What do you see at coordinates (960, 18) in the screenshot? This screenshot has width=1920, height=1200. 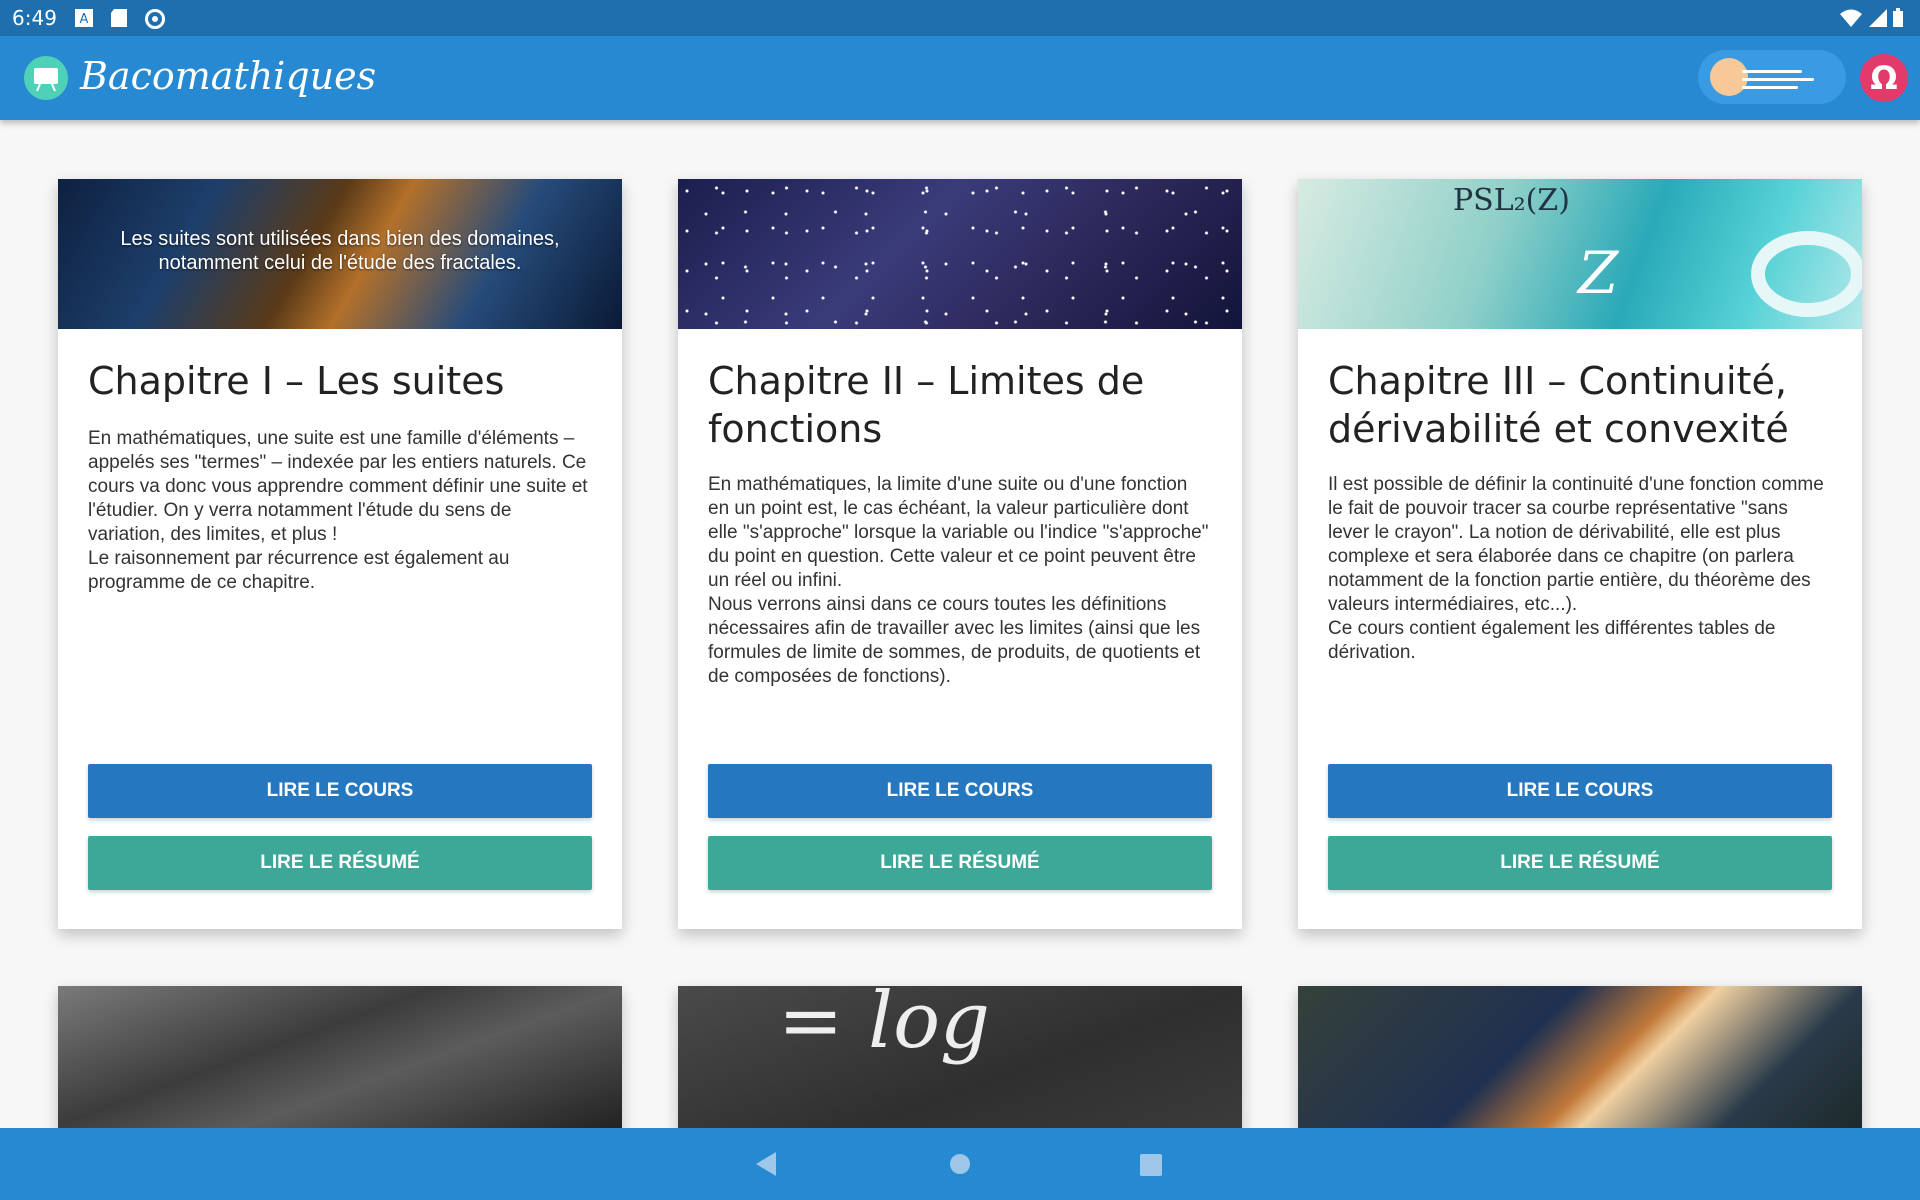 I see `status-bar: 6:49 A` at bounding box center [960, 18].